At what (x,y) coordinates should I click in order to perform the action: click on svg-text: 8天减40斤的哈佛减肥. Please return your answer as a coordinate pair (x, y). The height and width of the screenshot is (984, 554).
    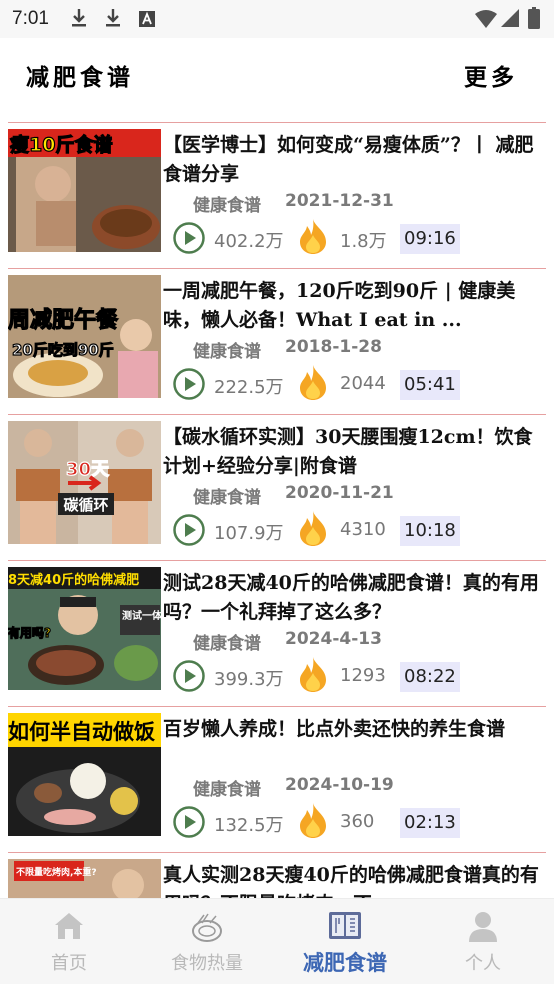
    Looking at the image, I should click on (73, 580).